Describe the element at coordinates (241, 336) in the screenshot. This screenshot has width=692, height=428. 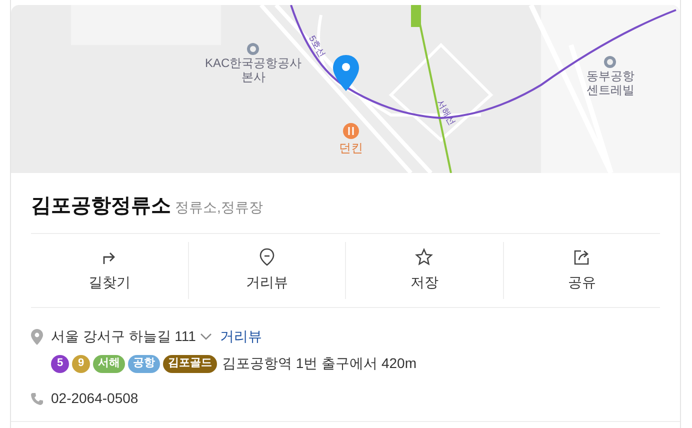
I see `street-view-link: 거리뷰` at that location.